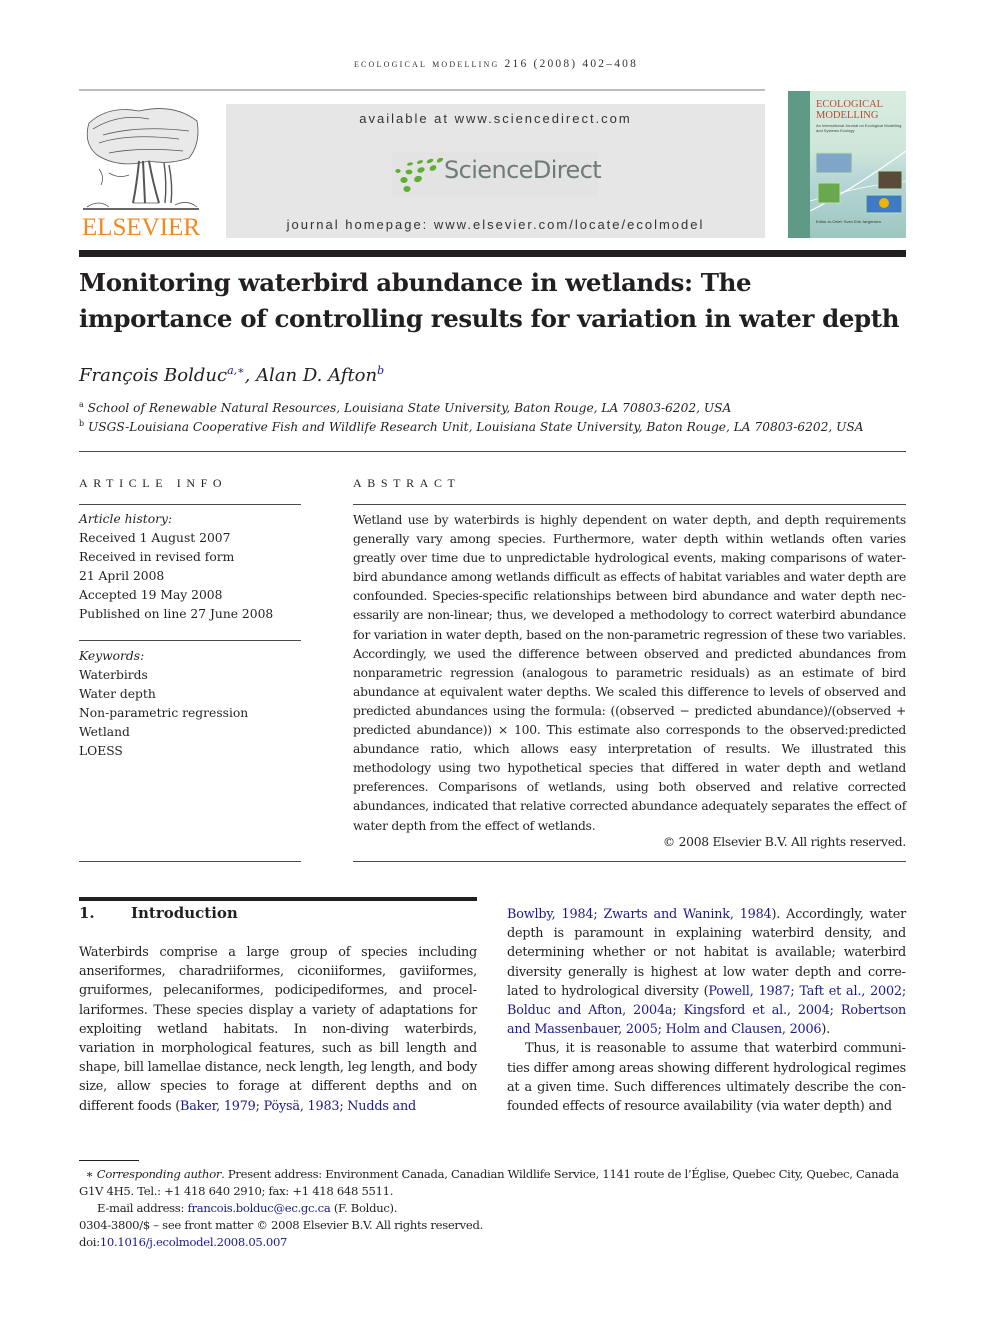 The height and width of the screenshot is (1323, 992). I want to click on citation-link: Bowlby, 1984; Zwarts and Wanink, 1984, so click(639, 914).